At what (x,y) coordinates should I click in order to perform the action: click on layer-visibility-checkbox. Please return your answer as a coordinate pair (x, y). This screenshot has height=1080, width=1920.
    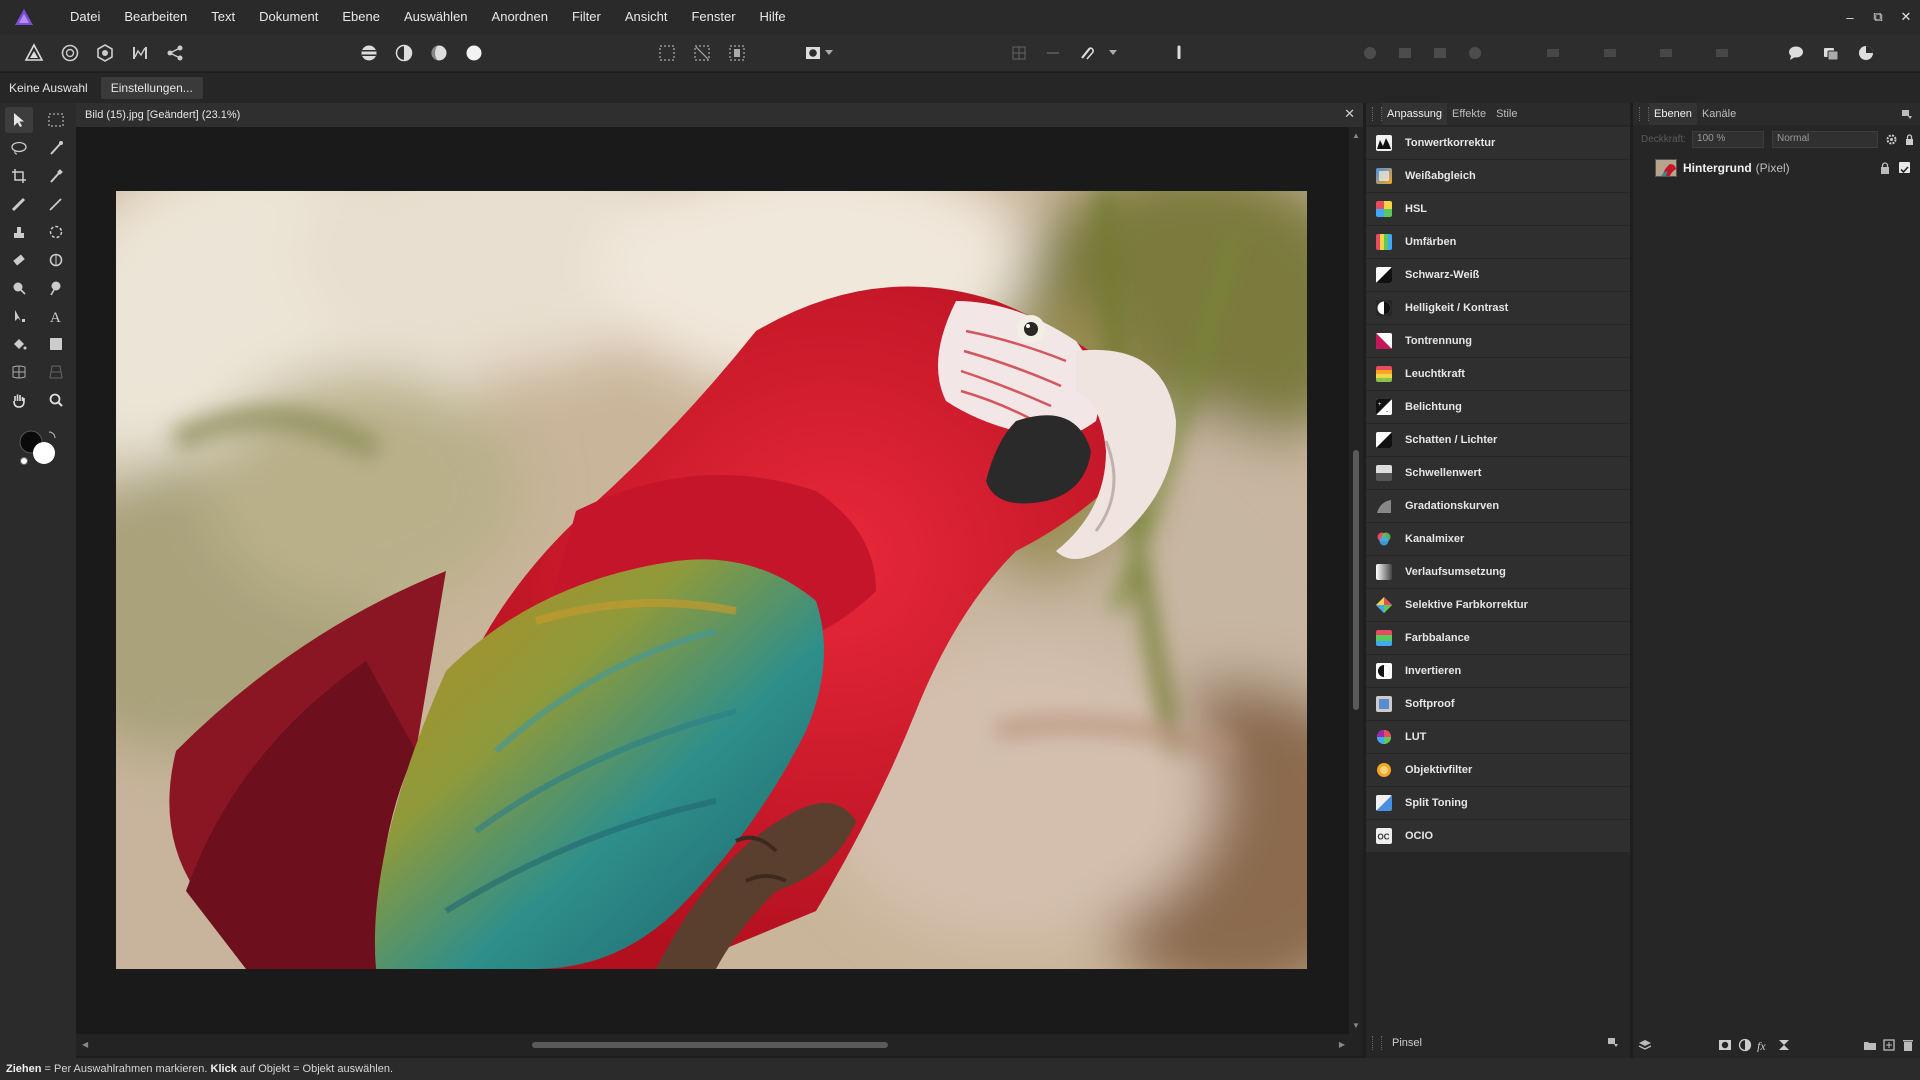
    Looking at the image, I should click on (1904, 168).